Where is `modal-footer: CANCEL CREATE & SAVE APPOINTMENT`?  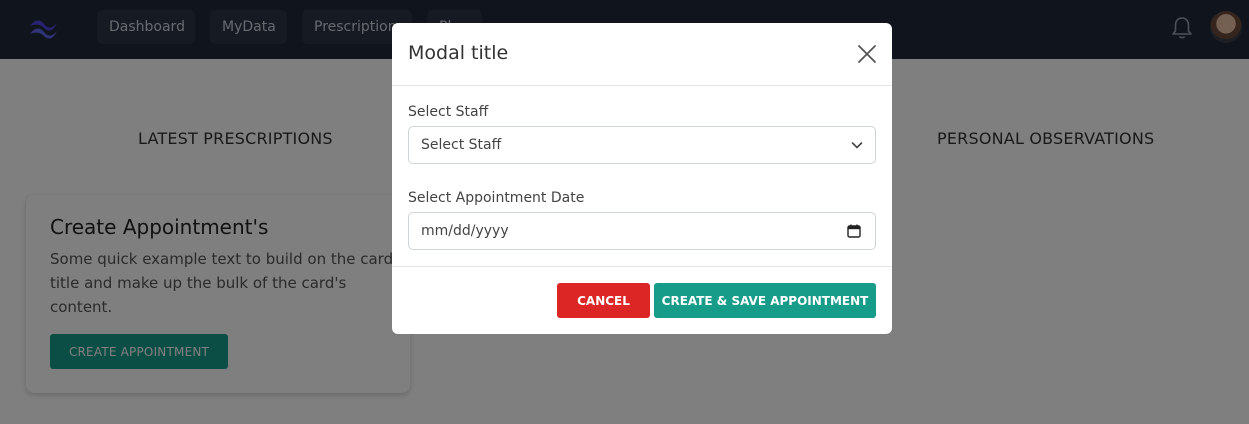
modal-footer: CANCEL CREATE & SAVE APPOINTMENT is located at coordinates (642, 300).